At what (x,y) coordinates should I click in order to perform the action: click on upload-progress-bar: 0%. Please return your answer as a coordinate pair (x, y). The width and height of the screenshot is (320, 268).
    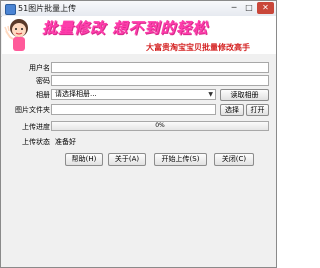
    Looking at the image, I should click on (160, 126).